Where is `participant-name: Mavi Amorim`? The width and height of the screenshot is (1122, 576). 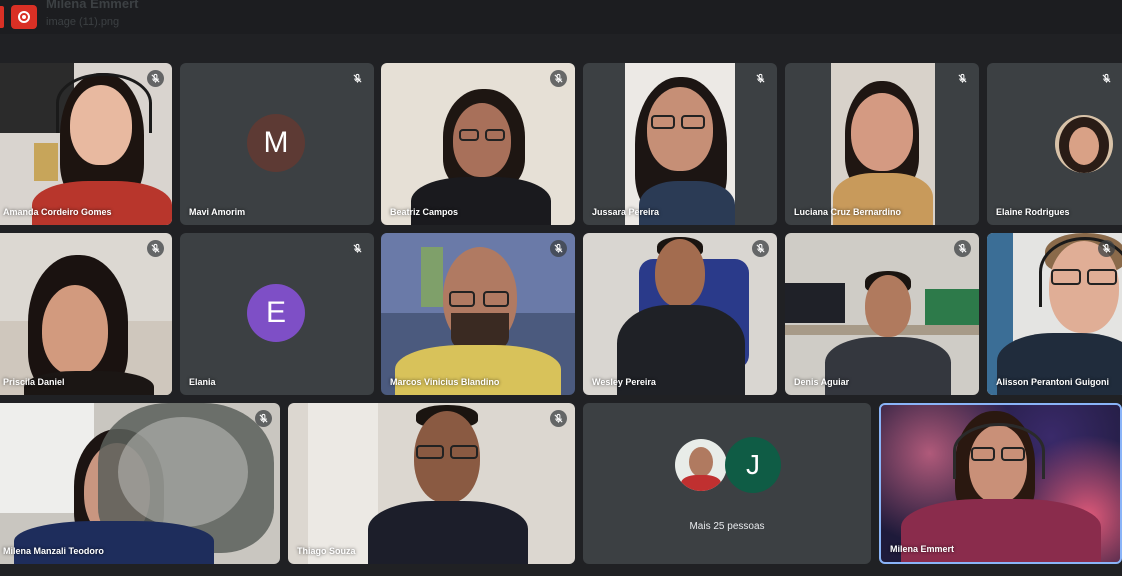 participant-name: Mavi Amorim is located at coordinates (217, 212).